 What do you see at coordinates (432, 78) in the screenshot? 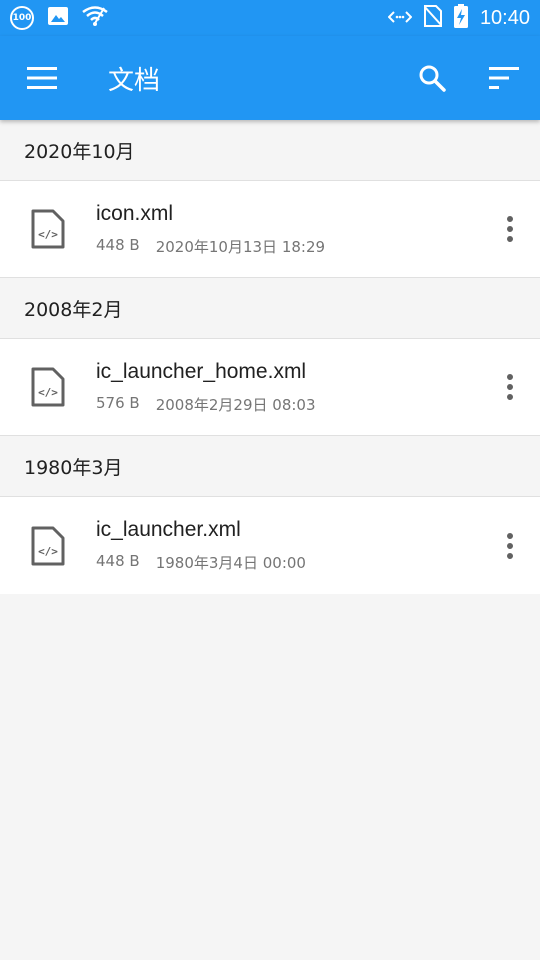
I see `search-icon` at bounding box center [432, 78].